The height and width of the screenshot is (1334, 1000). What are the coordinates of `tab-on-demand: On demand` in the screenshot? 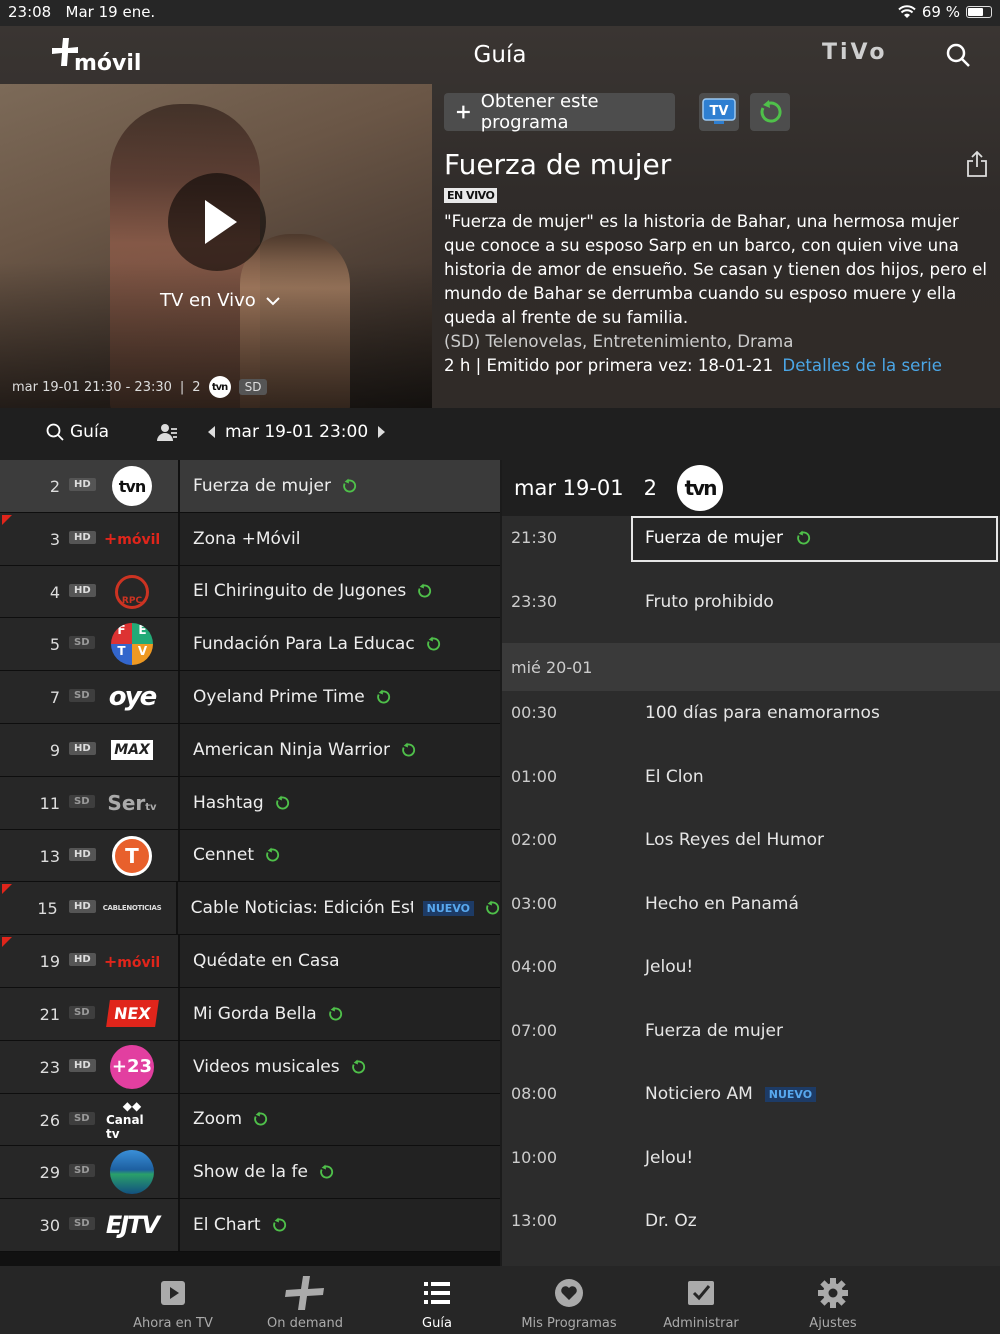 It's located at (305, 1303).